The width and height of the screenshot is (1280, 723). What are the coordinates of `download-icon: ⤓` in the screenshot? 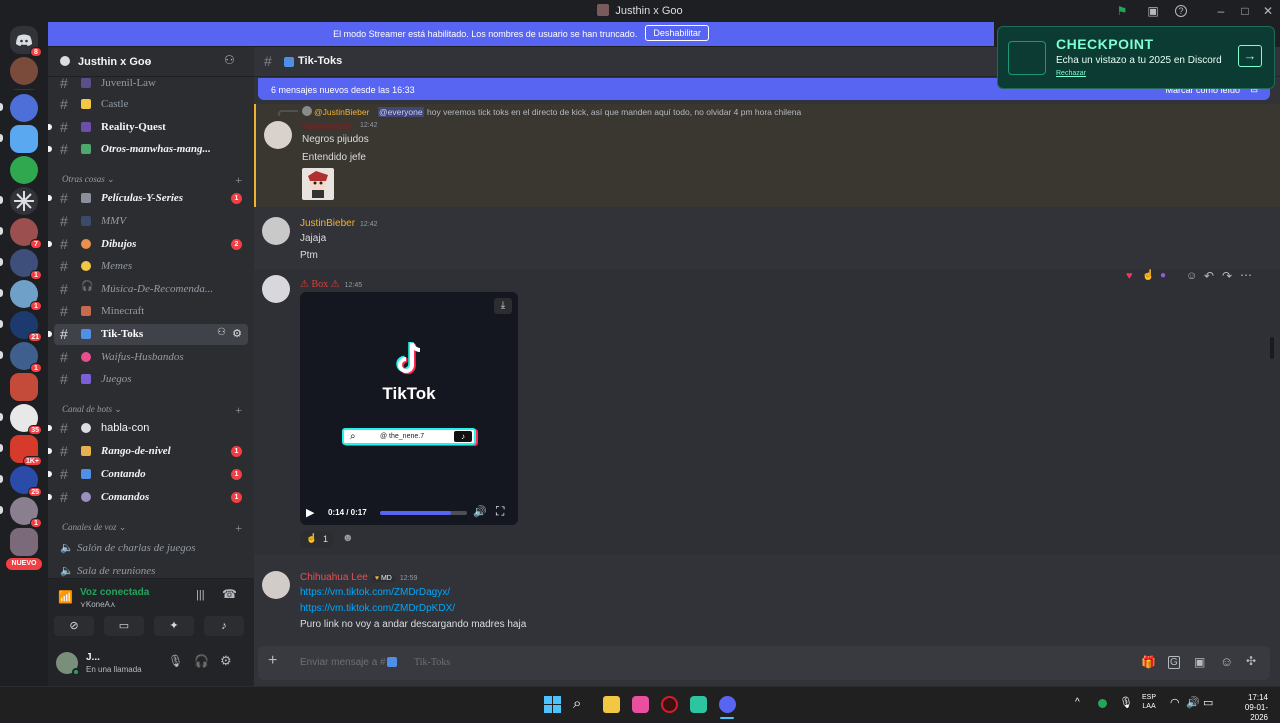 It's located at (503, 306).